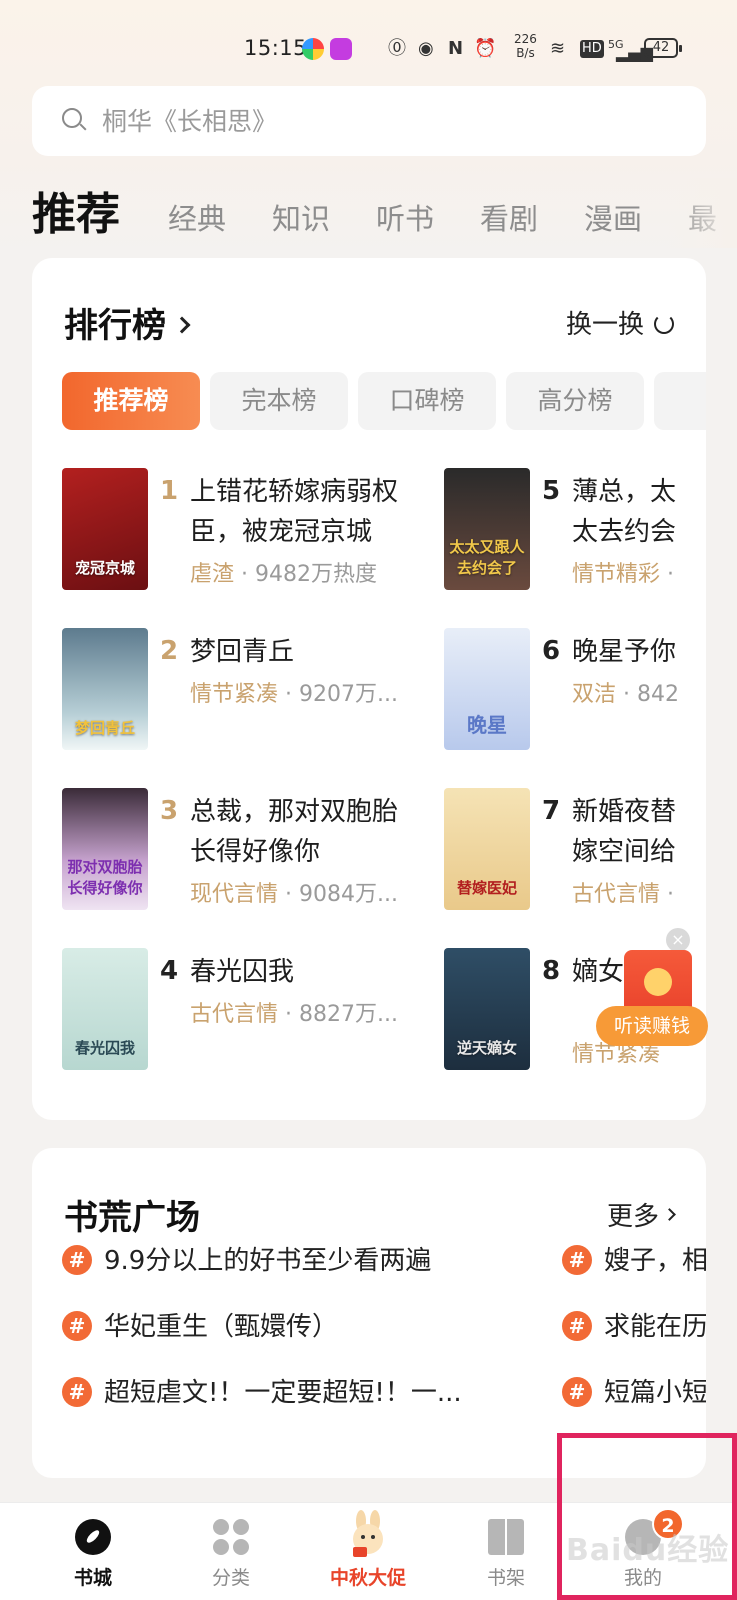 The height and width of the screenshot is (1600, 737). Describe the element at coordinates (76, 210) in the screenshot. I see `tab-recommend: 推荐` at that location.